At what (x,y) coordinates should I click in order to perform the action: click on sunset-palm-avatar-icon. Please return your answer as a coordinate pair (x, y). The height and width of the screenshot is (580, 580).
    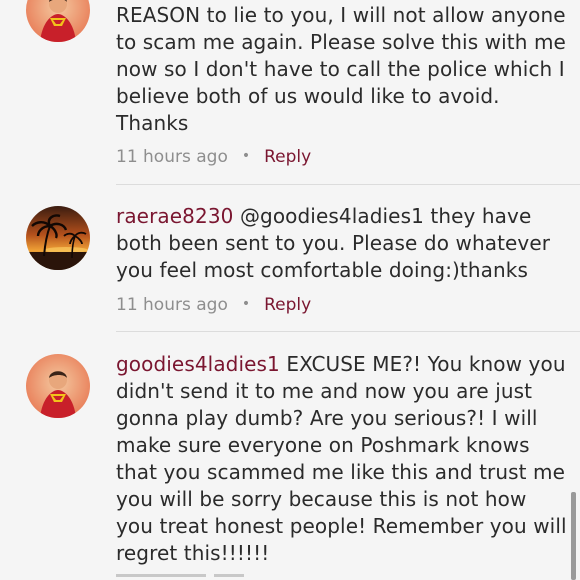
    Looking at the image, I should click on (58, 238).